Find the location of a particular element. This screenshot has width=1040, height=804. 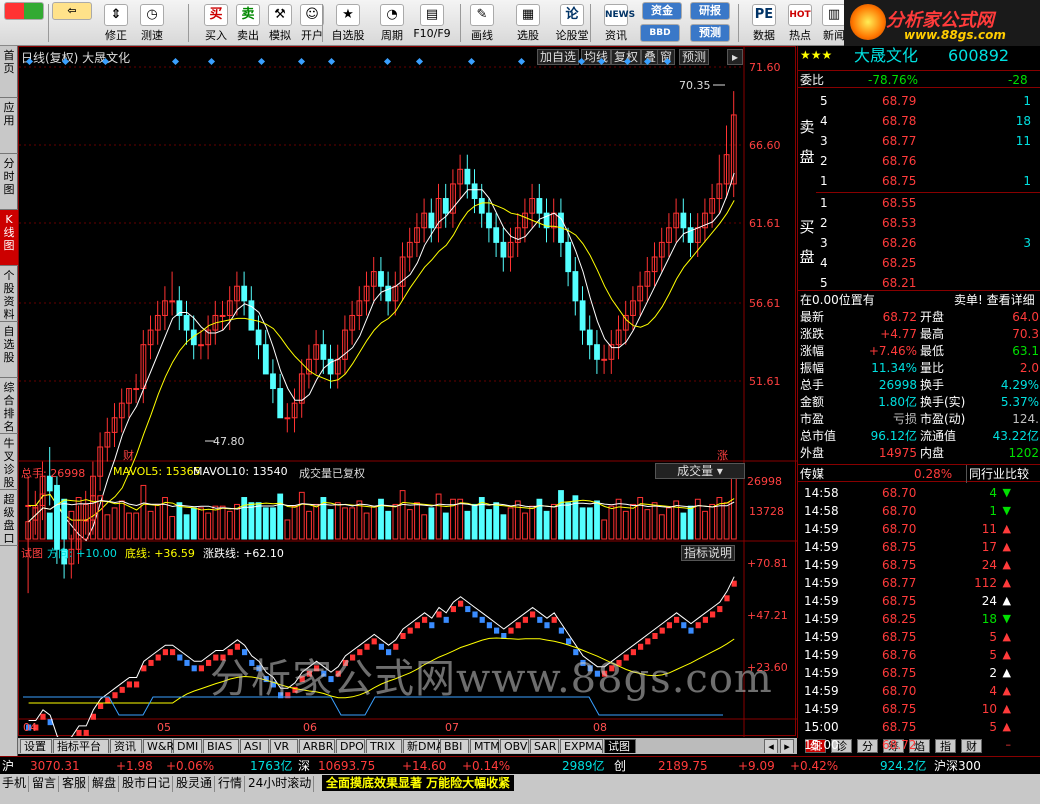

left-tab-2: 分时图 is located at coordinates (9, 182).